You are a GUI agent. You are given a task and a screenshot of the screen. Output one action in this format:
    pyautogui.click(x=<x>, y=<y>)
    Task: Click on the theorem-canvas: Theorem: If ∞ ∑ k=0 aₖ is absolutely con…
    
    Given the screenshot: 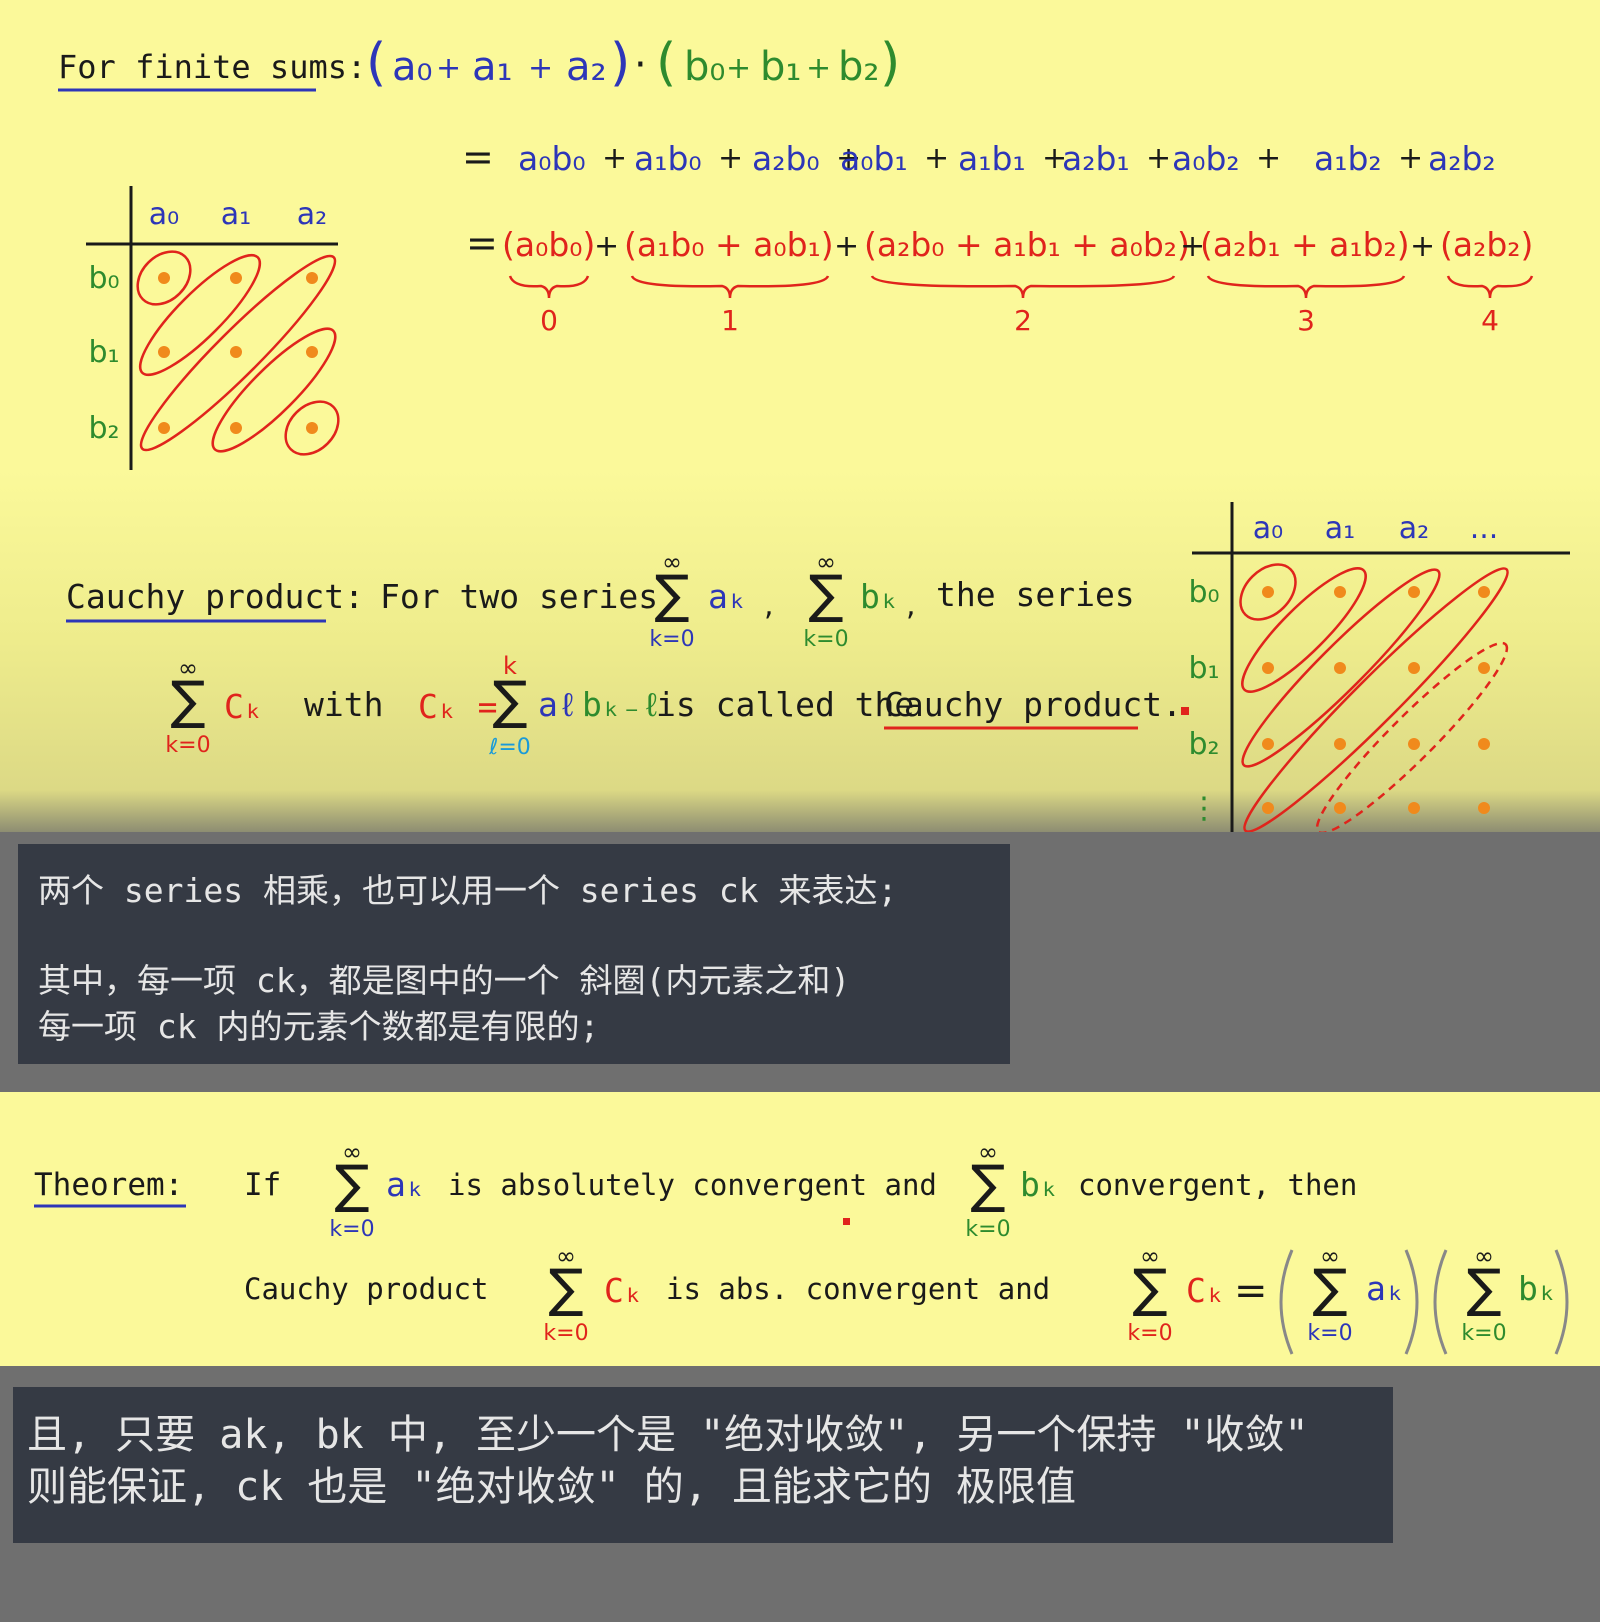 What is the action you would take?
    pyautogui.click(x=801, y=1246)
    